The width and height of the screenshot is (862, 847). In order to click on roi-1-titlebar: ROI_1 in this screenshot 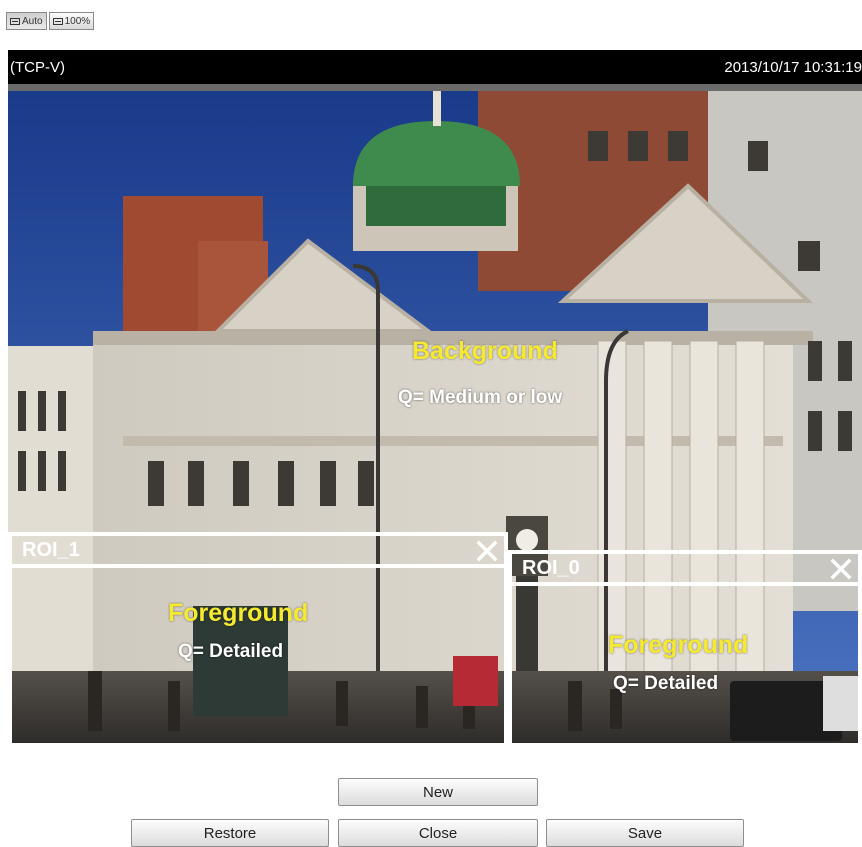, I will do `click(258, 552)`.